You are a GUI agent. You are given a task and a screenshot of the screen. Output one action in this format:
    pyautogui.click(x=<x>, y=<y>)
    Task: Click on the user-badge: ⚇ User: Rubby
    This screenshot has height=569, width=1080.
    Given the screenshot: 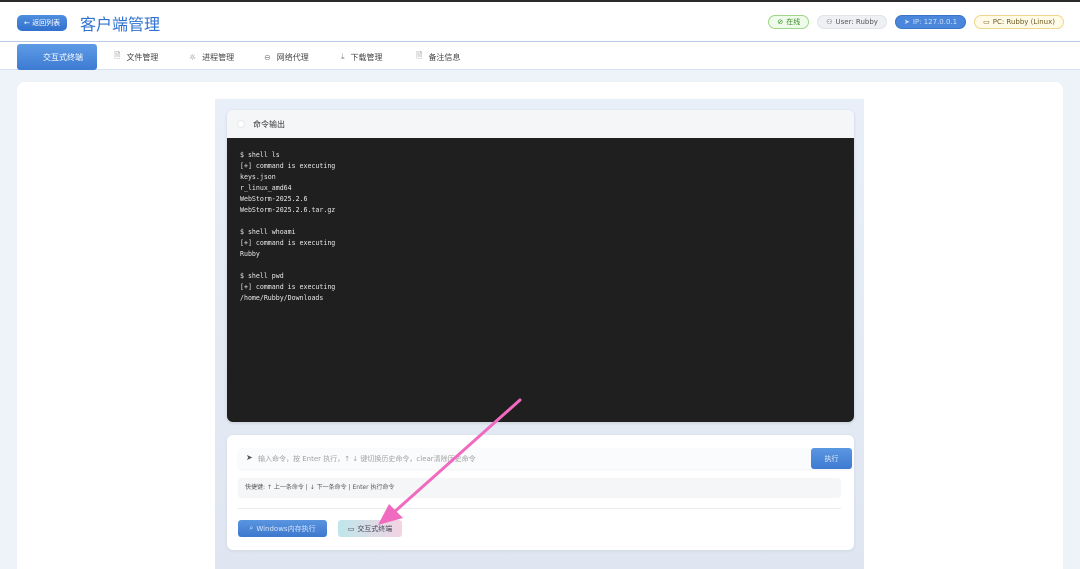 What is the action you would take?
    pyautogui.click(x=852, y=22)
    